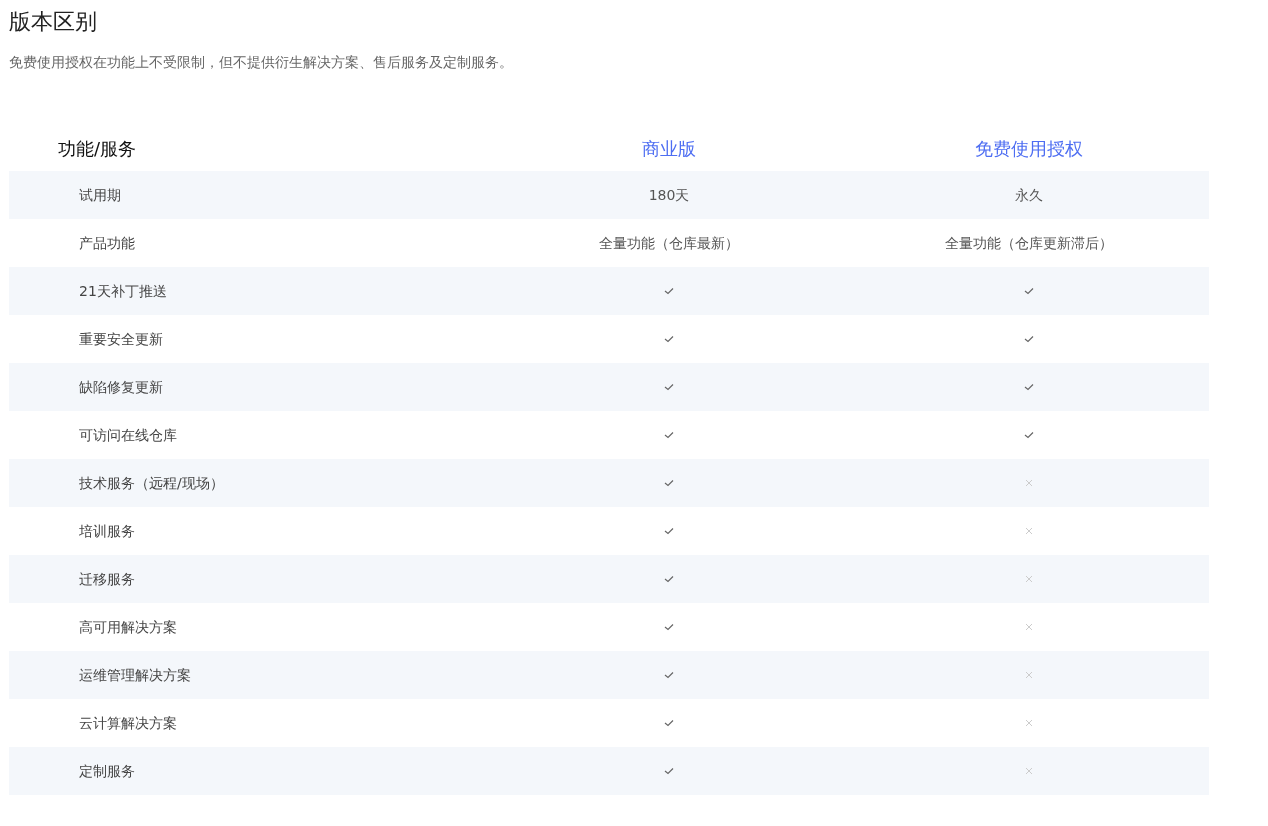  I want to click on feature-label: 定制服务, so click(107, 771).